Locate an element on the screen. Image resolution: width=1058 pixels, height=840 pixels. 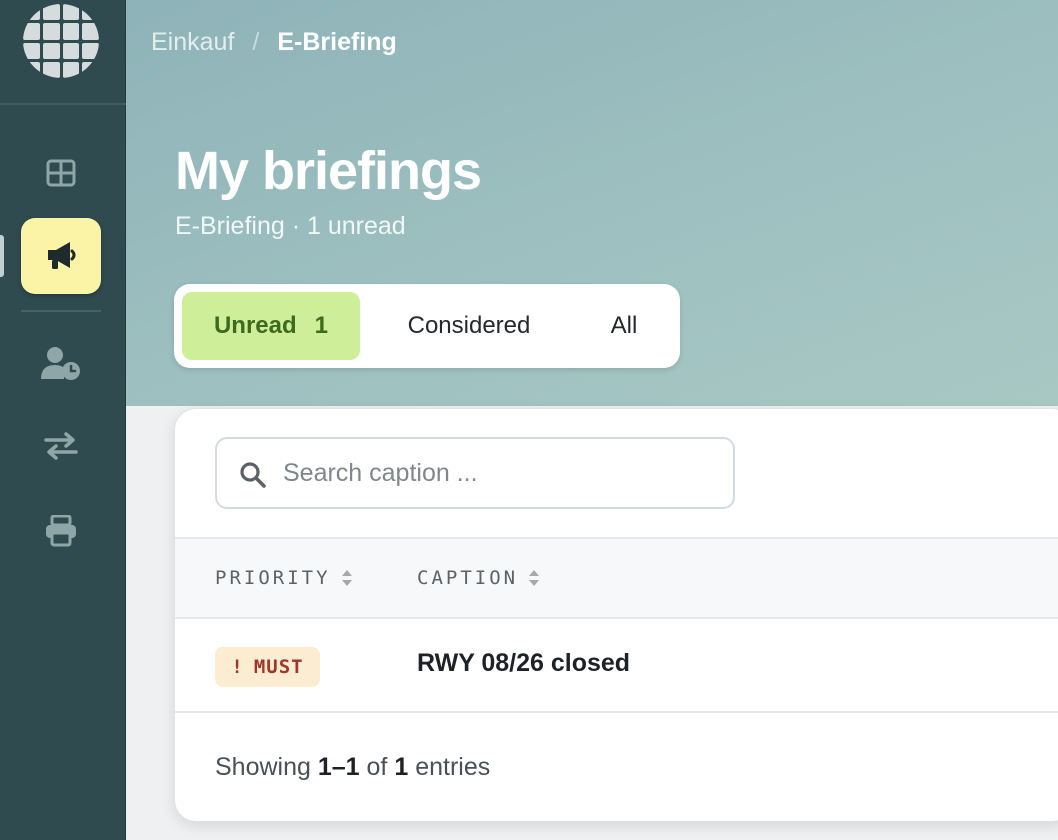
row-caption: RWY 08/26 closed is located at coordinates (523, 663).